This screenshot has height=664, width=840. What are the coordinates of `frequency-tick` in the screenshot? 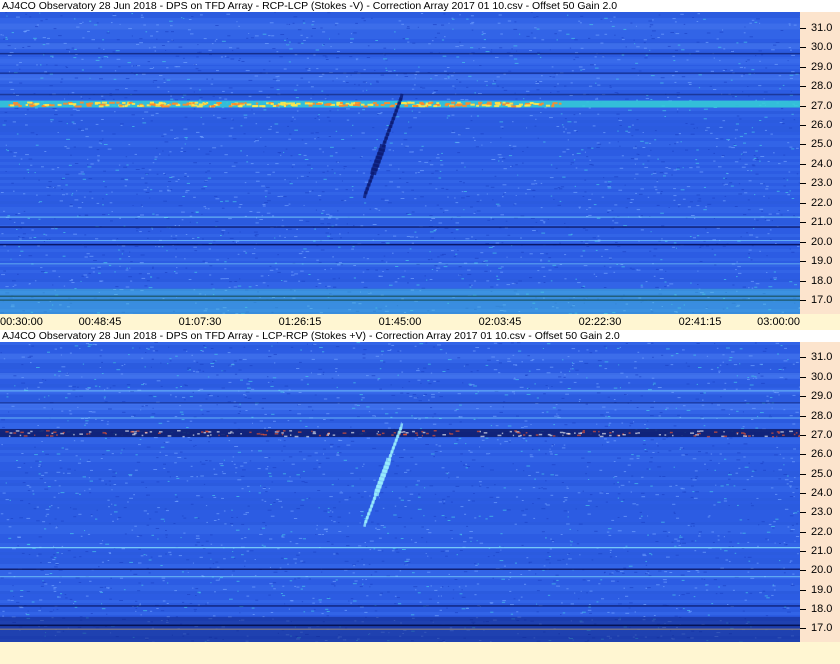 It's located at (803, 184).